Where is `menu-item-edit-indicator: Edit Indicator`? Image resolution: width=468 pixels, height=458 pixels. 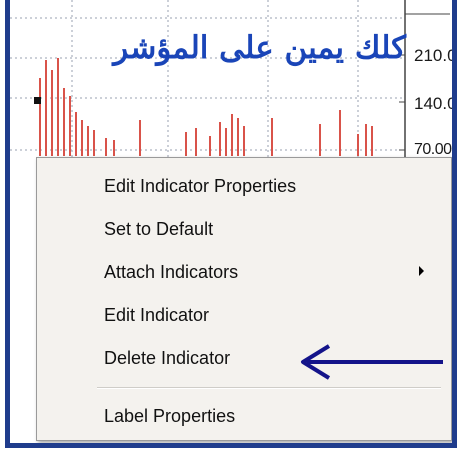 menu-item-edit-indicator: Edit Indicator is located at coordinates (240, 315).